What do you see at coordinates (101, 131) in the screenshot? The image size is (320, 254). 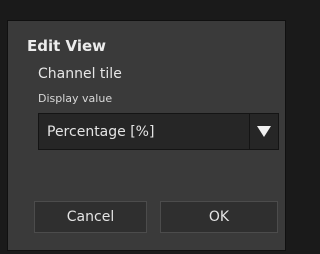 I see `display-value-selected: Percentage [%]` at bounding box center [101, 131].